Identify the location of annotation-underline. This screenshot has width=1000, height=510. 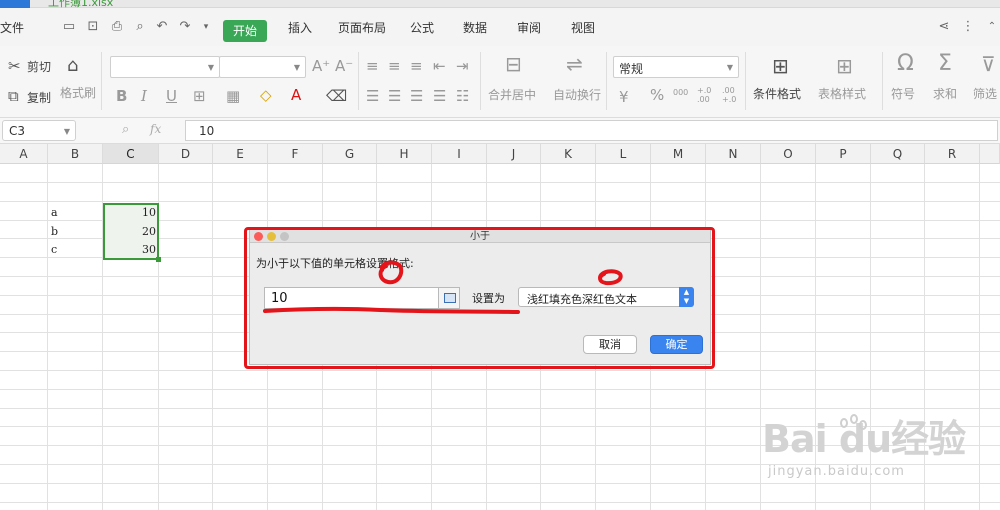
(391, 310).